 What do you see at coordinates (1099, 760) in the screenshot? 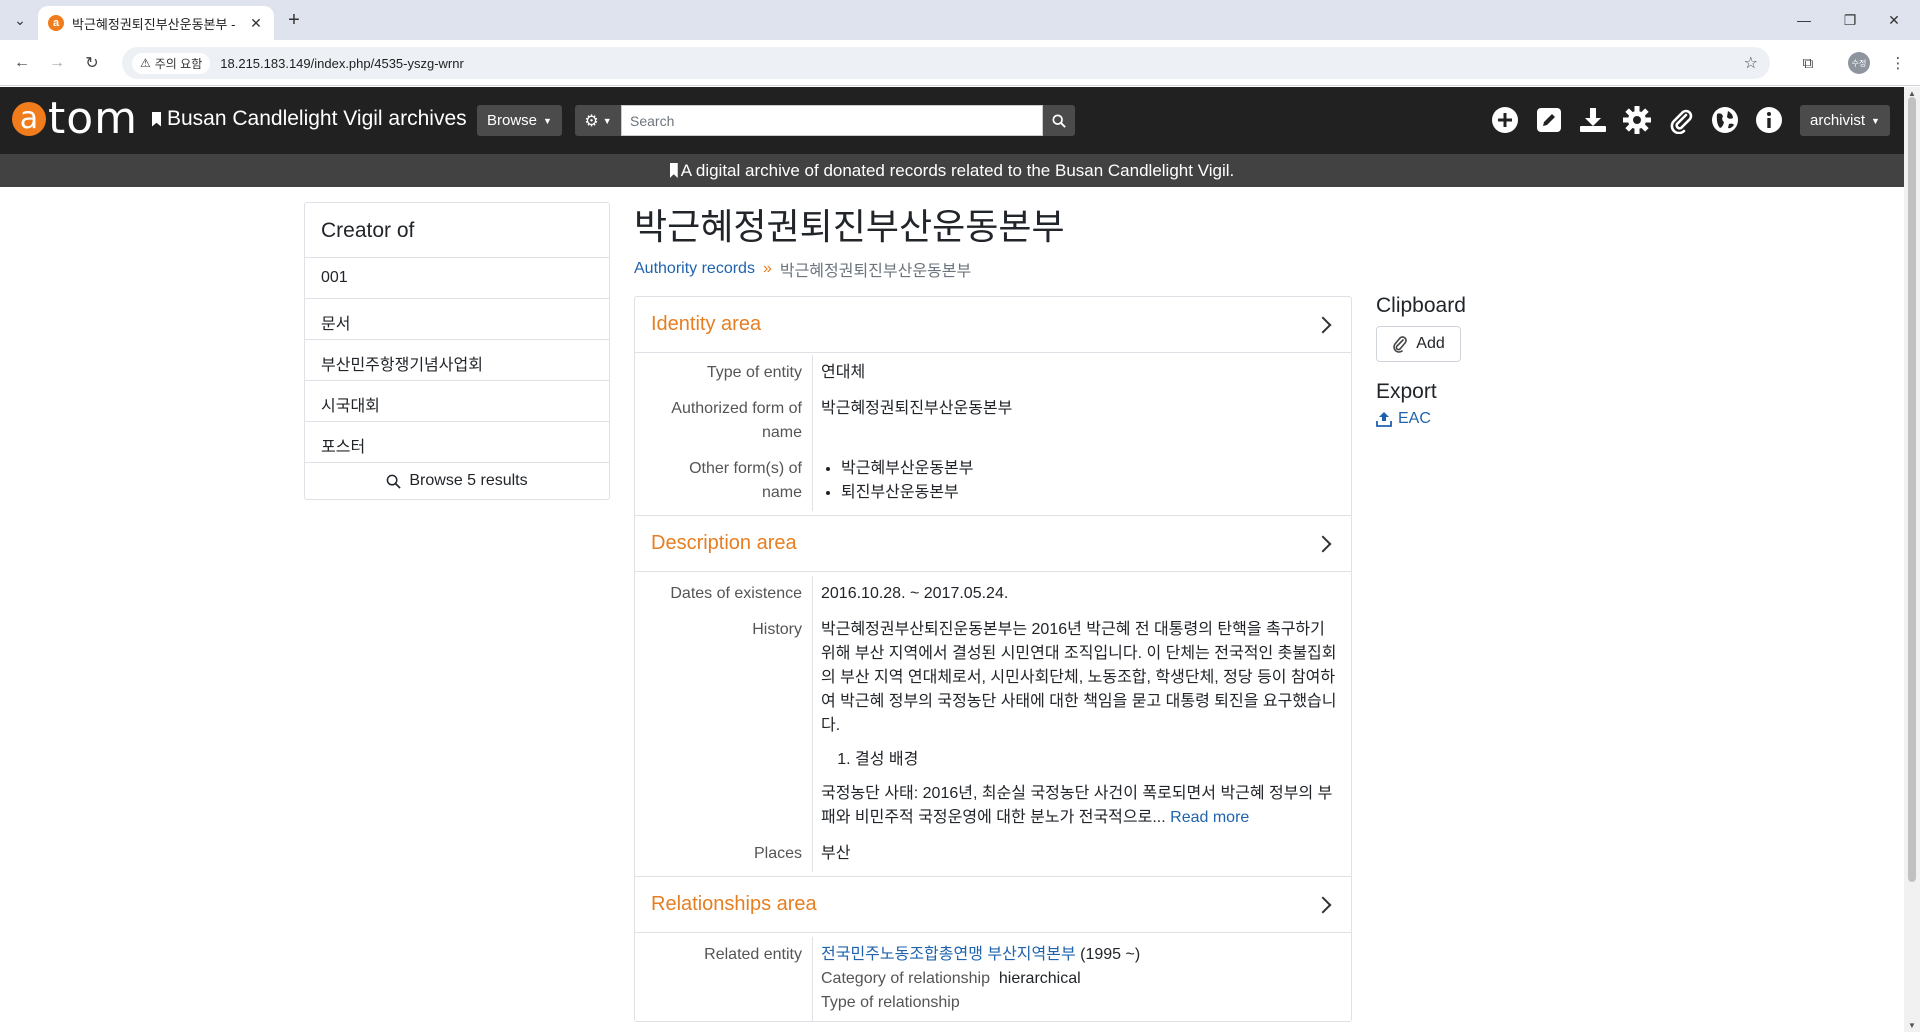
I see `list-item: 결성 배경` at bounding box center [1099, 760].